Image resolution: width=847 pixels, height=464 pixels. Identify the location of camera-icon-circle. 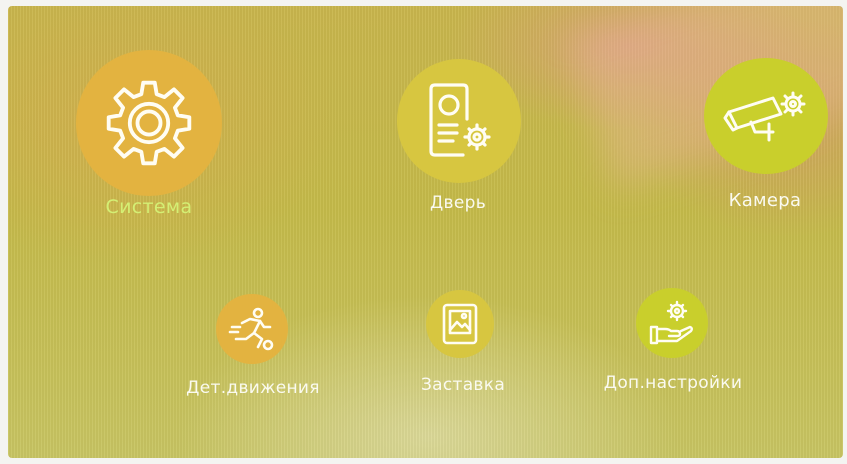
(766, 116).